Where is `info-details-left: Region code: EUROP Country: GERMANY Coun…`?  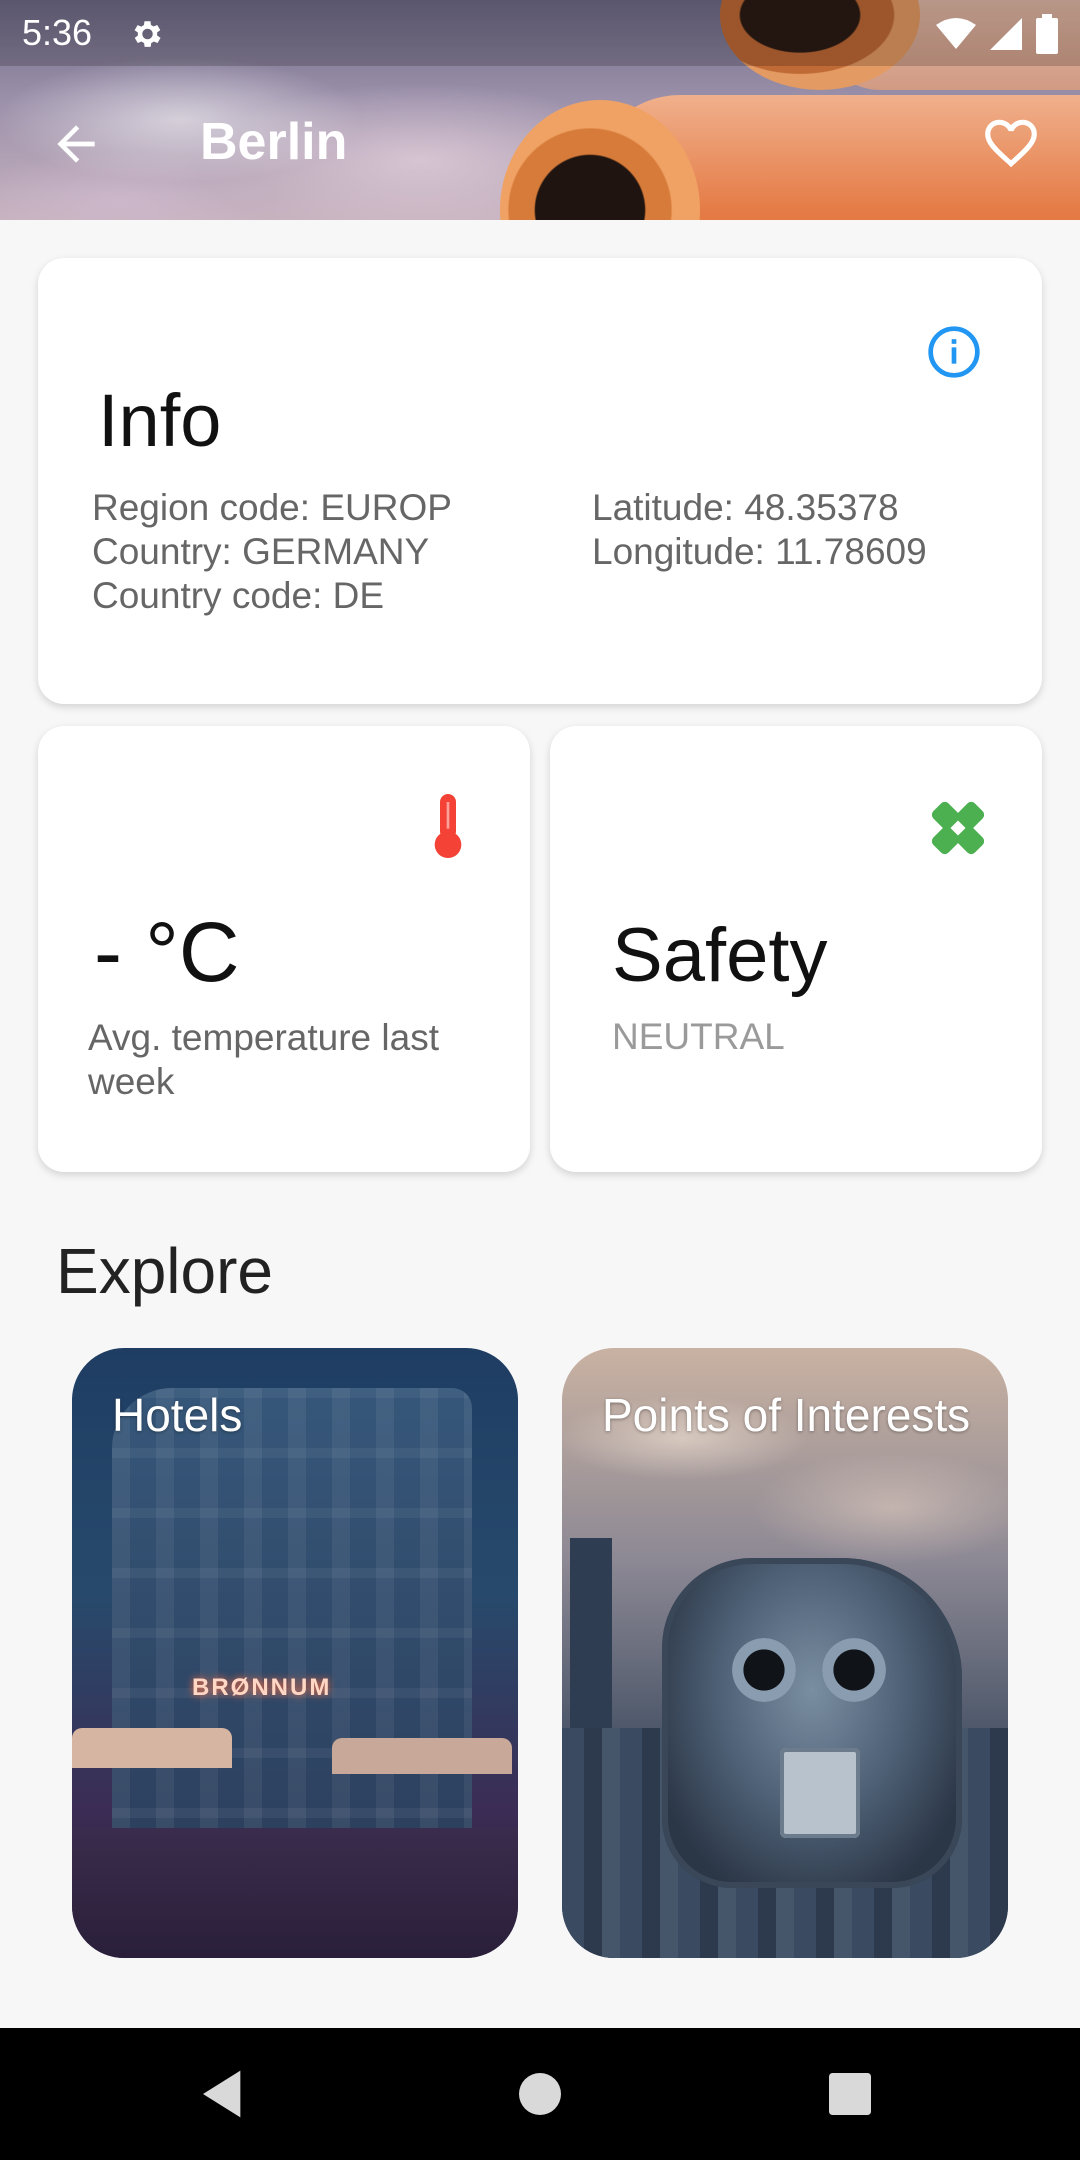 info-details-left: Region code: EUROP Country: GERMANY Coun… is located at coordinates (272, 552).